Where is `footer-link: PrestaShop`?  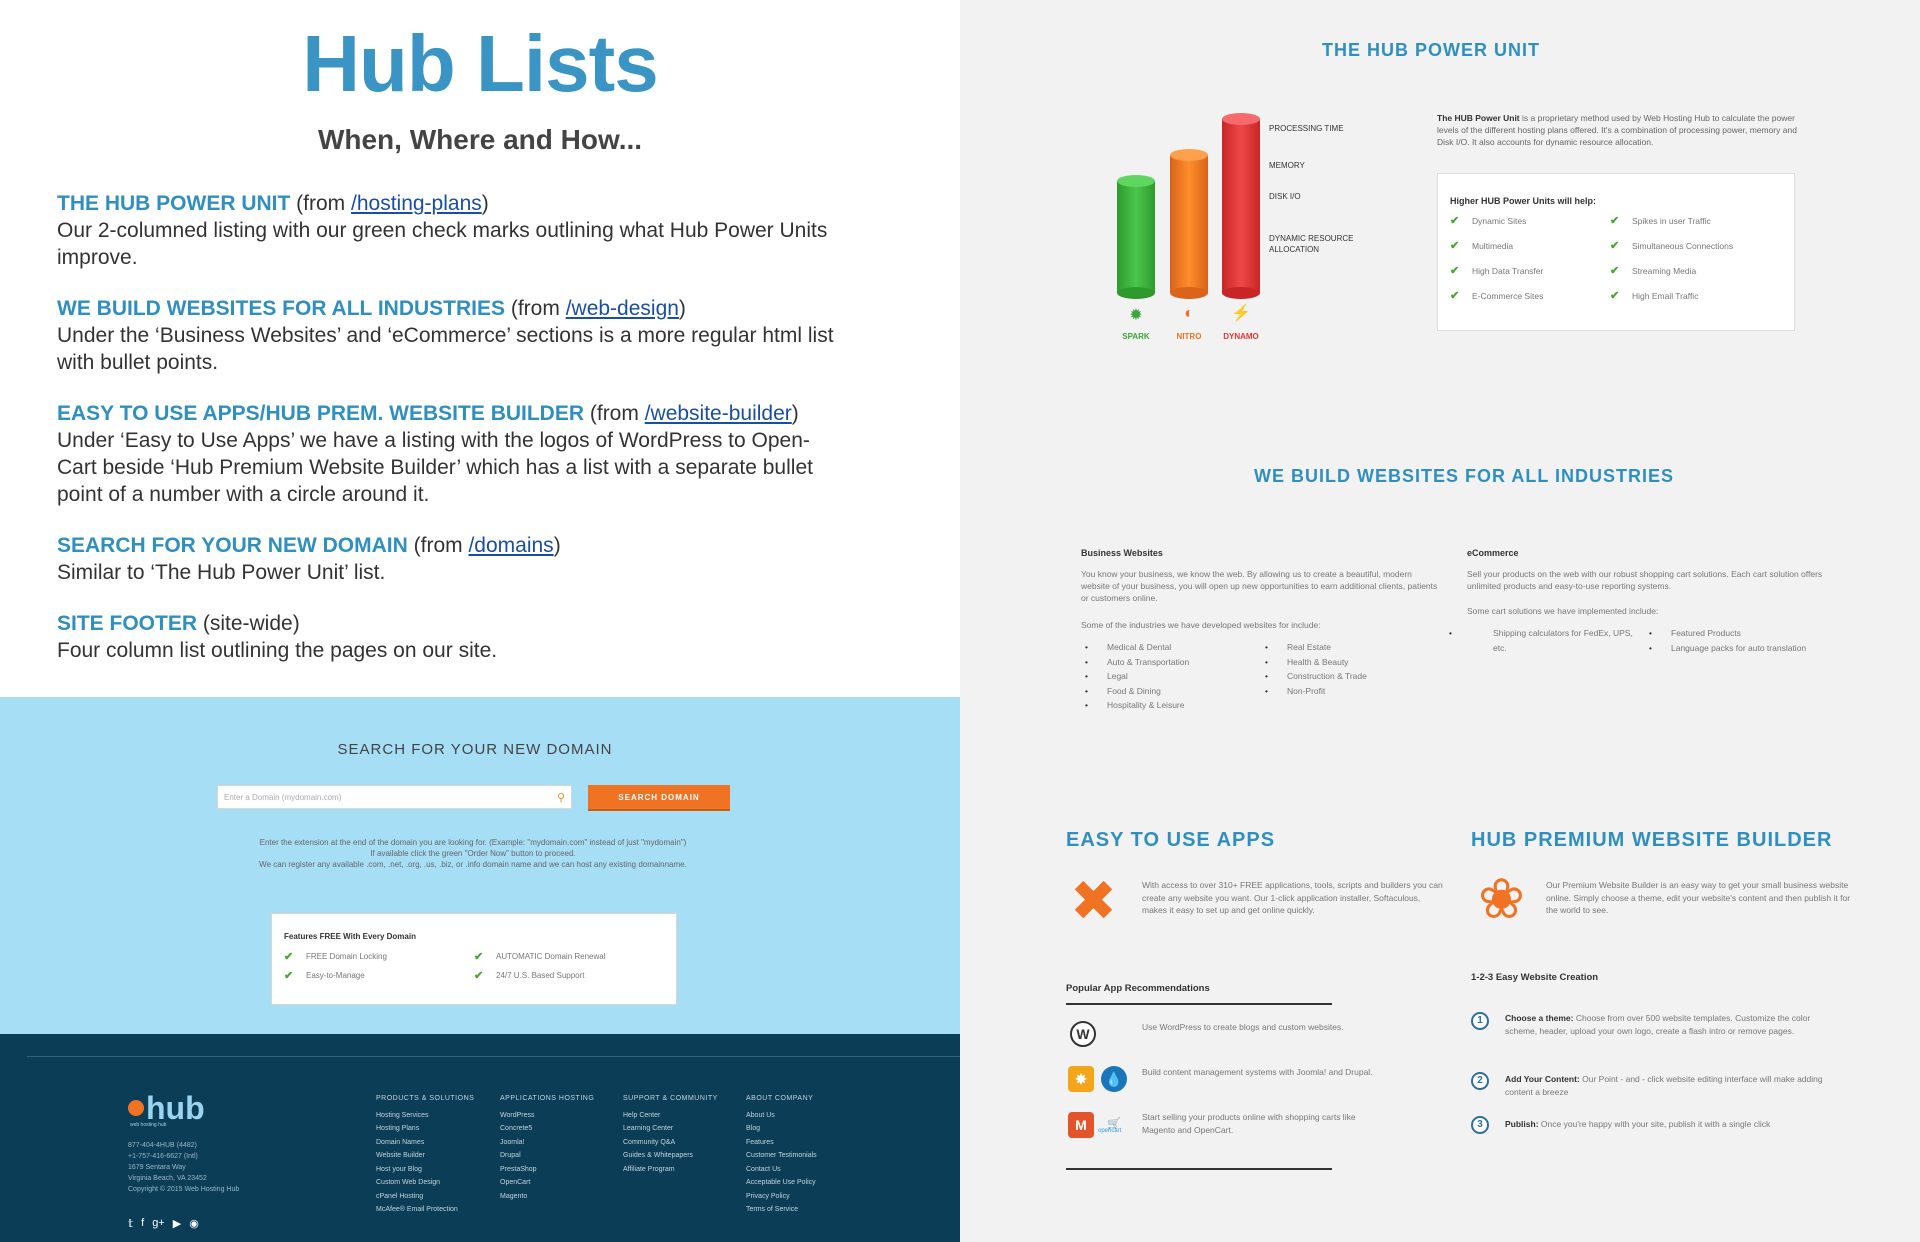 footer-link: PrestaShop is located at coordinates (547, 1170).